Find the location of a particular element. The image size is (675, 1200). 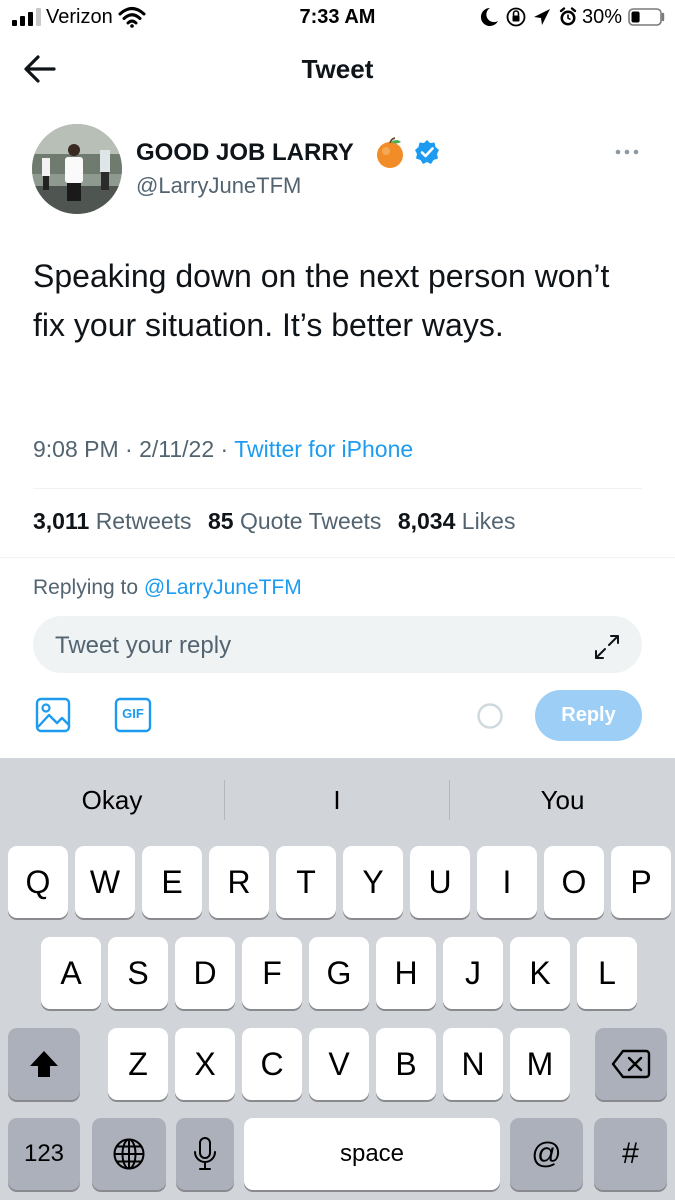

key-g: G is located at coordinates (339, 973).